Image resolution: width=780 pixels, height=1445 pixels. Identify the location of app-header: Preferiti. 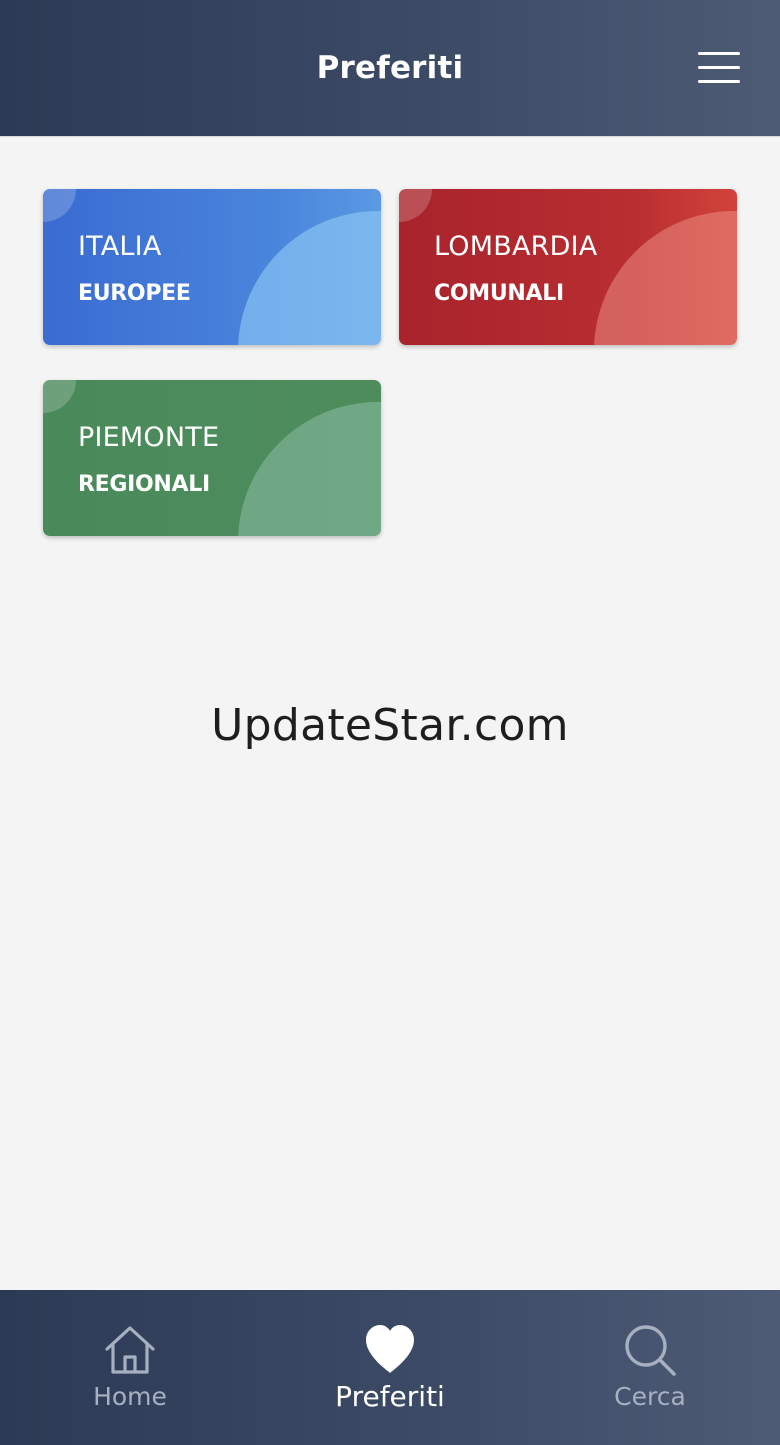
(390, 68).